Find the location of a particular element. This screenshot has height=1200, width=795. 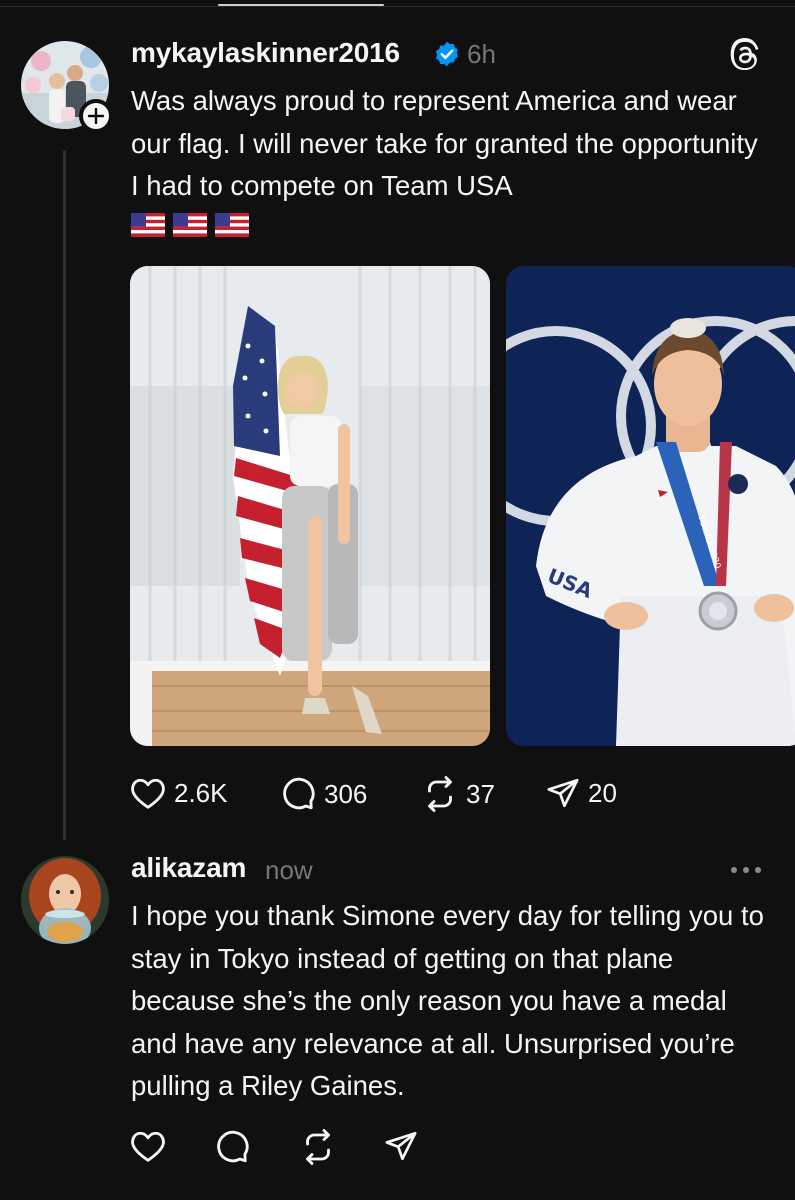

post-image-2: USA TOKYO 2020 is located at coordinates (650, 506).